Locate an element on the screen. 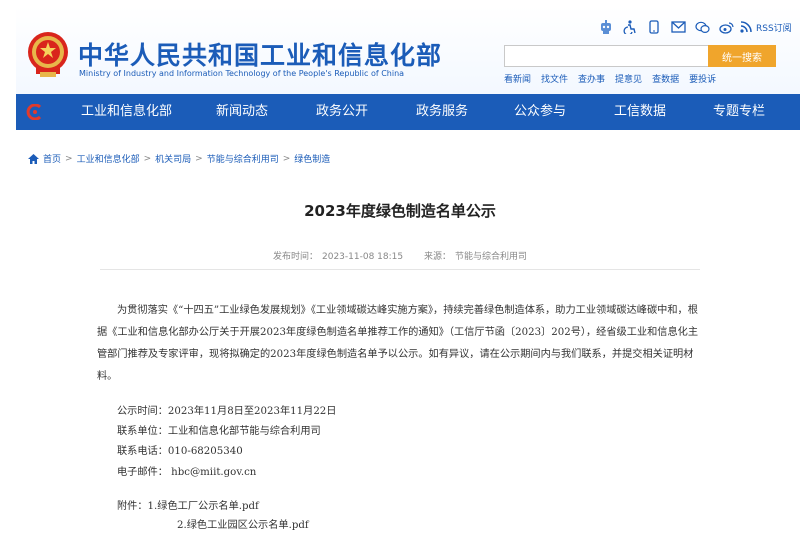  breadcrumb-departments: 机关司局 is located at coordinates (173, 158).